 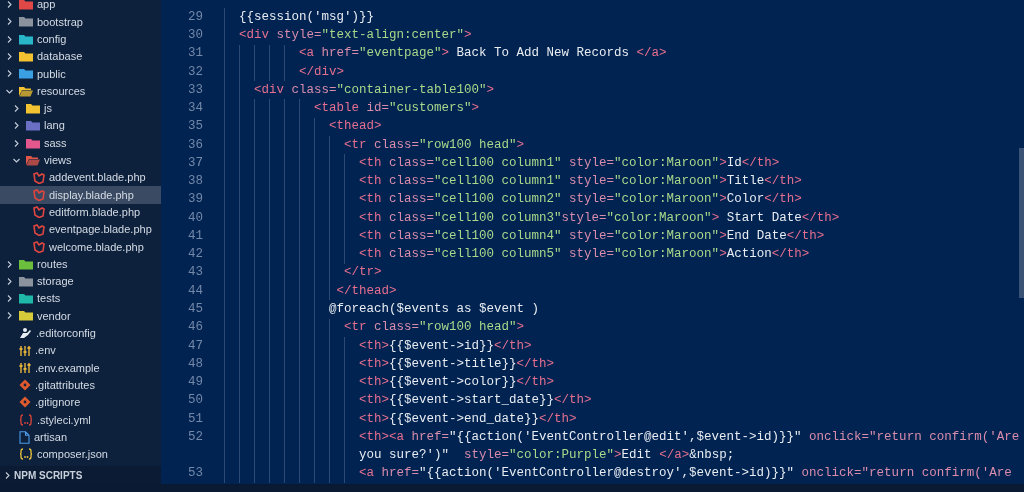 What do you see at coordinates (599, 218) in the screenshot?
I see `code-line: <th class="cell100 column3"style="color:Maroon"> Start Date</th>` at bounding box center [599, 218].